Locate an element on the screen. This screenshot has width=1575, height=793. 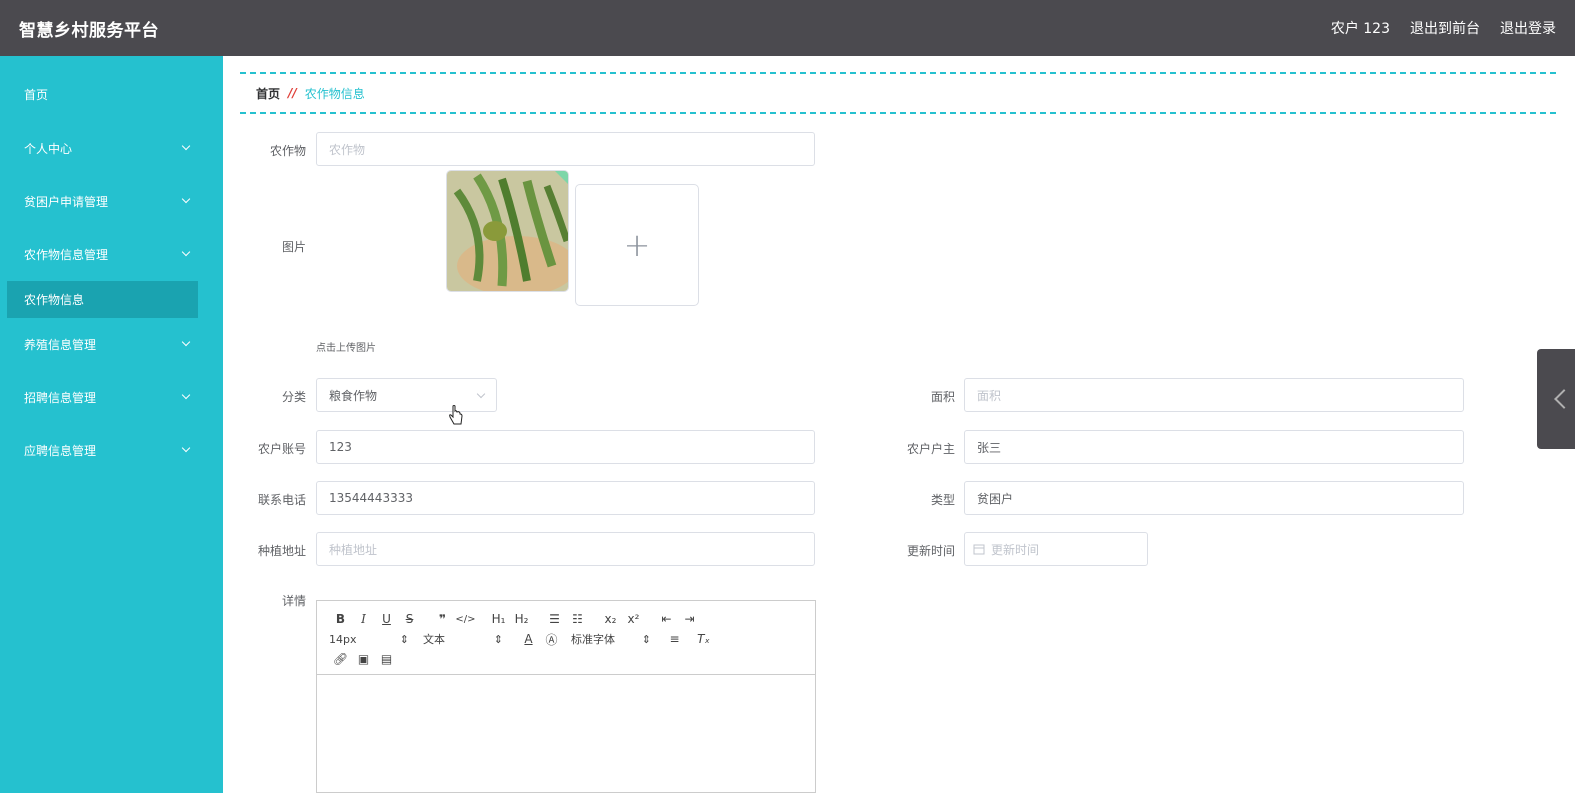
sidebar-item-label: 首页 is located at coordinates (36, 94).